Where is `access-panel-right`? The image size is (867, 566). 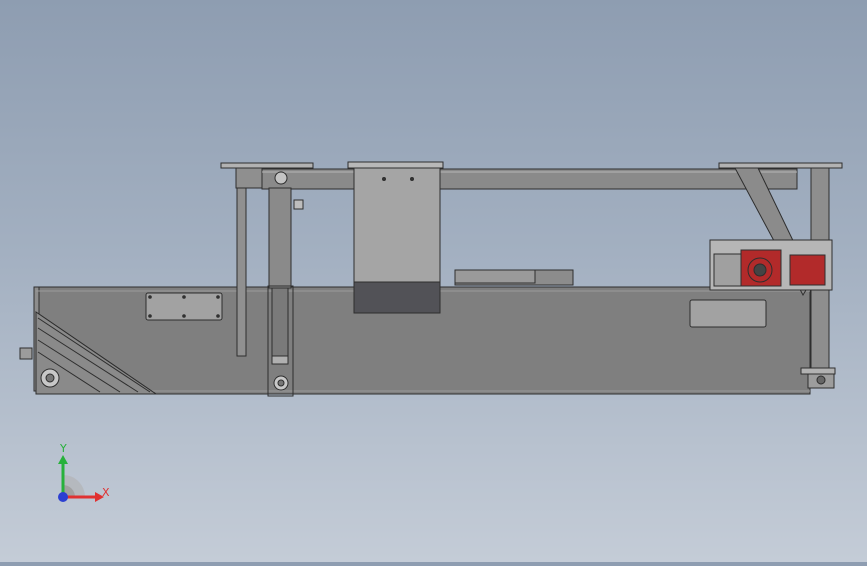
access-panel-right is located at coordinates (728, 313).